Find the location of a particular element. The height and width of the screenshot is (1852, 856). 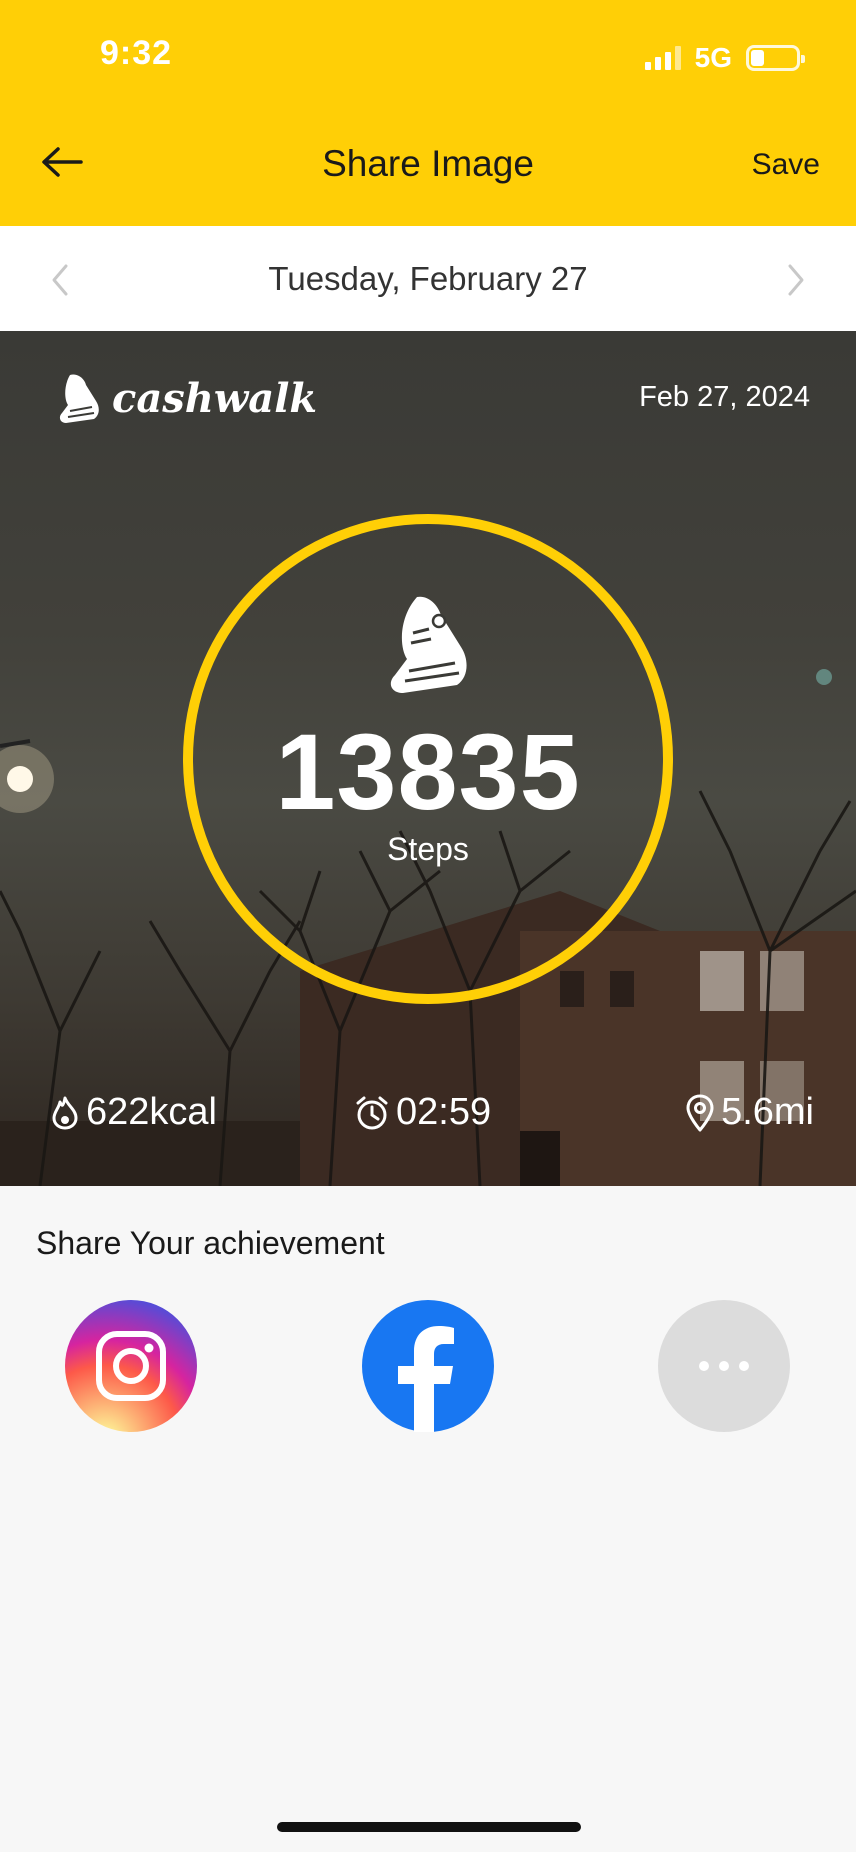

share-more-button is located at coordinates (724, 1366).